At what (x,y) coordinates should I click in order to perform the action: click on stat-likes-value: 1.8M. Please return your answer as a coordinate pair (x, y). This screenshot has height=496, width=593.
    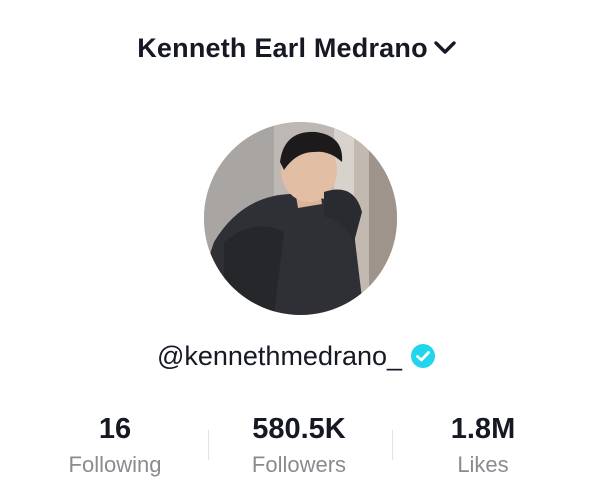
    Looking at the image, I should click on (483, 429).